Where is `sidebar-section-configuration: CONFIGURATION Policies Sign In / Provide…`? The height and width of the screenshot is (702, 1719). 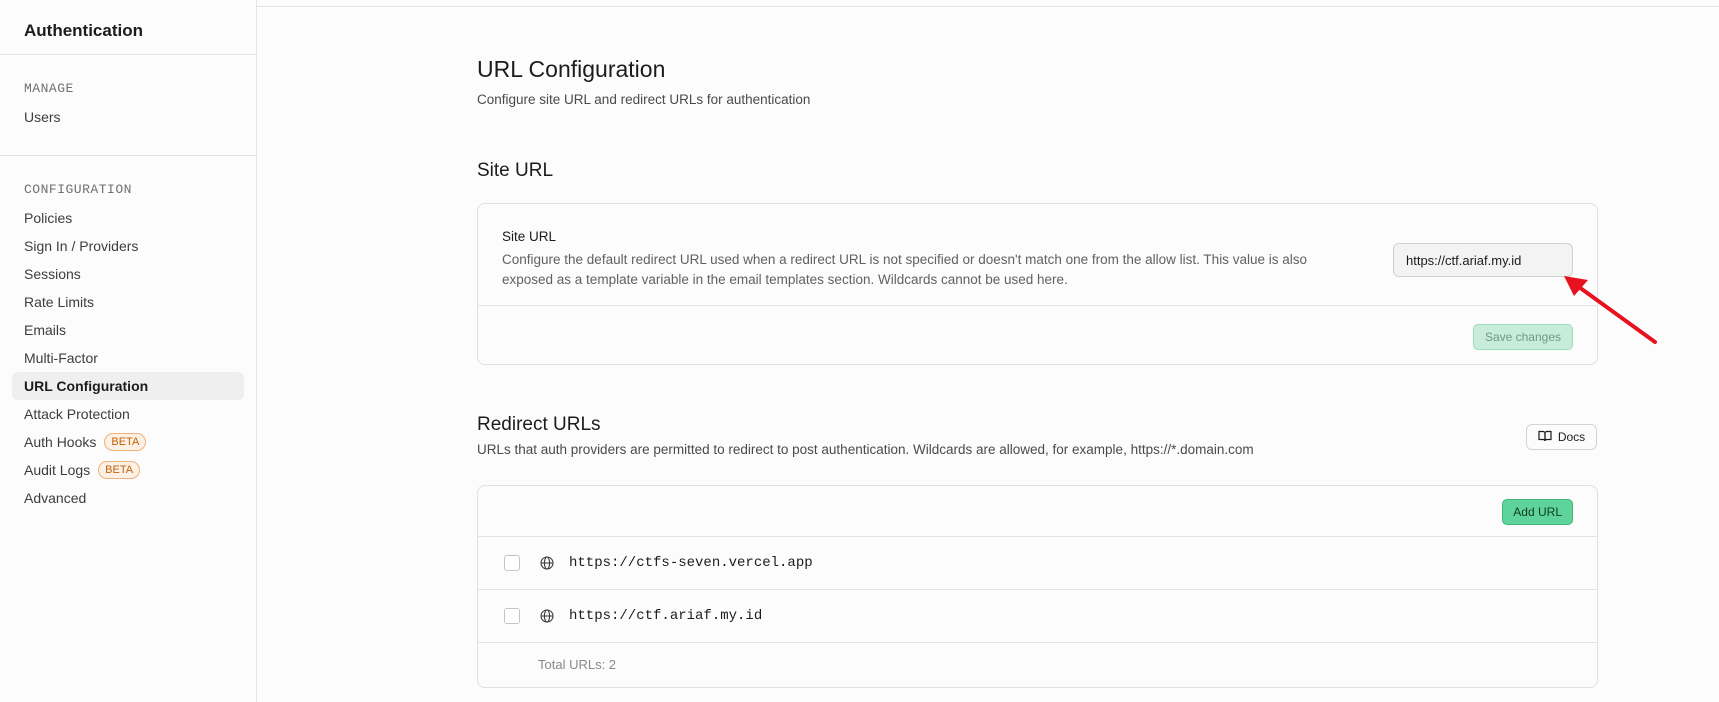
sidebar-section-configuration: CONFIGURATION Policies Sign In / Provide… is located at coordinates (128, 346).